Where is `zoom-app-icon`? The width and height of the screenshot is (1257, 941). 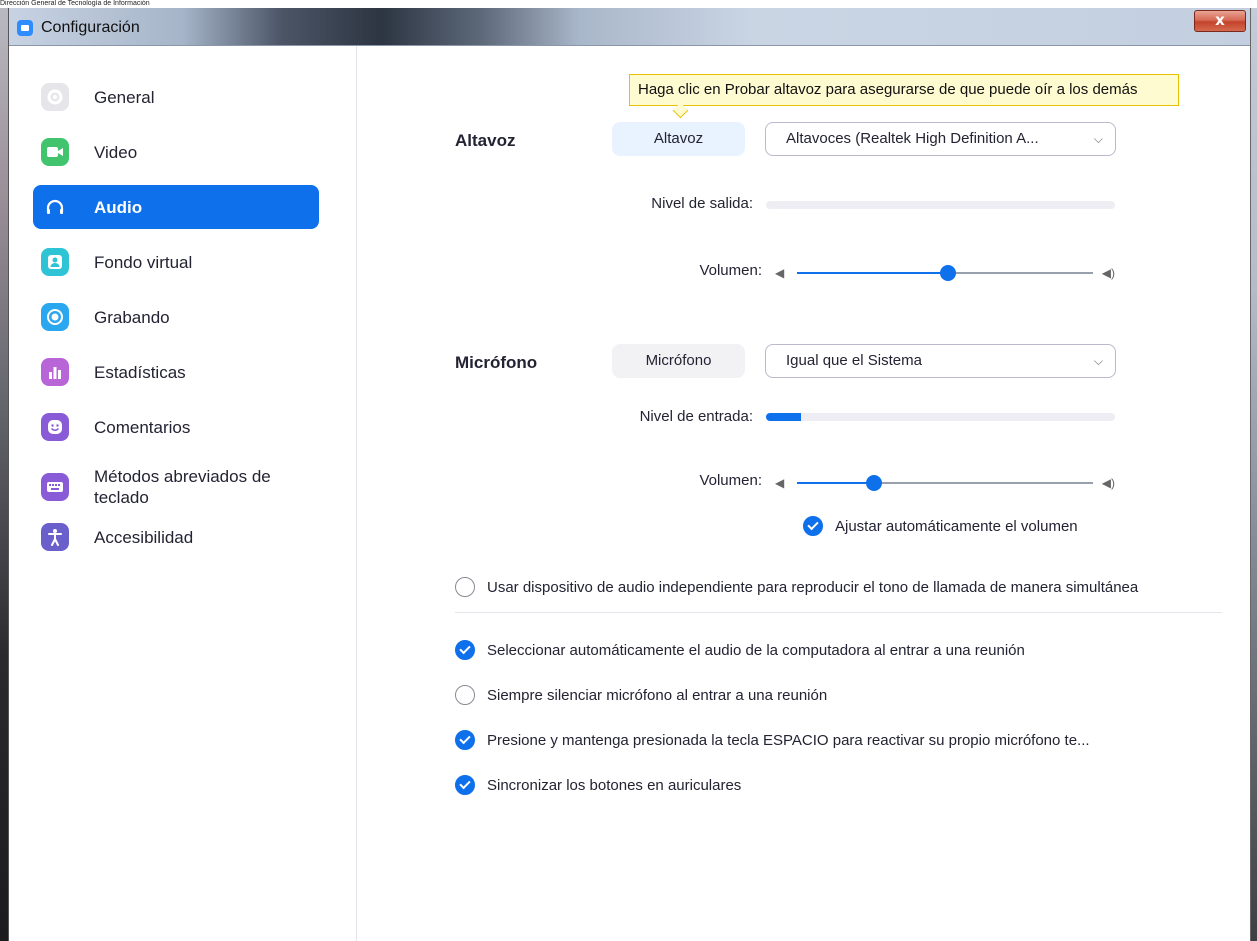
zoom-app-icon is located at coordinates (25, 28).